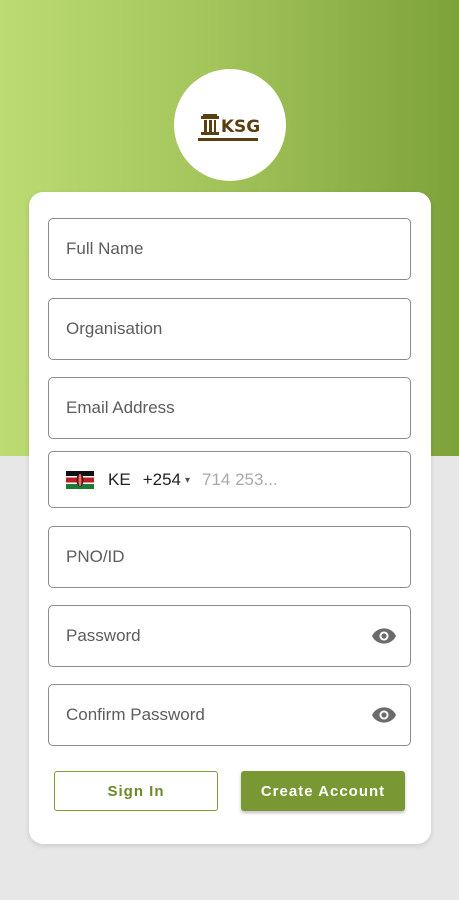 This screenshot has width=459, height=900. What do you see at coordinates (240, 127) in the screenshot?
I see `logo-text: KSG` at bounding box center [240, 127].